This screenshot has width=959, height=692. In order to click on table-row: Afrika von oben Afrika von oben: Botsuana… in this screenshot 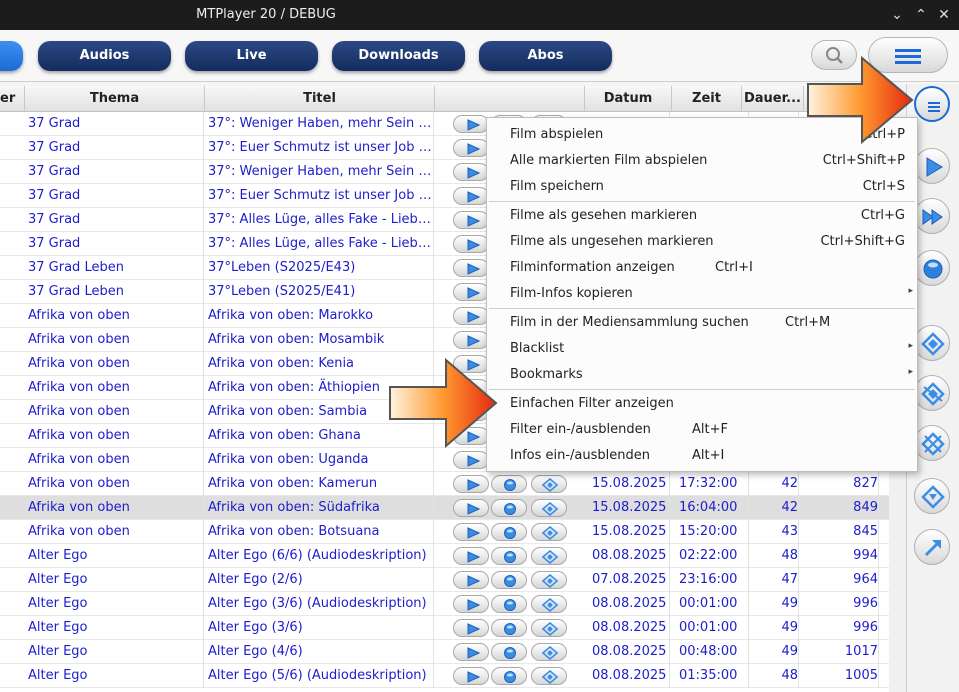, I will do `click(444, 532)`.